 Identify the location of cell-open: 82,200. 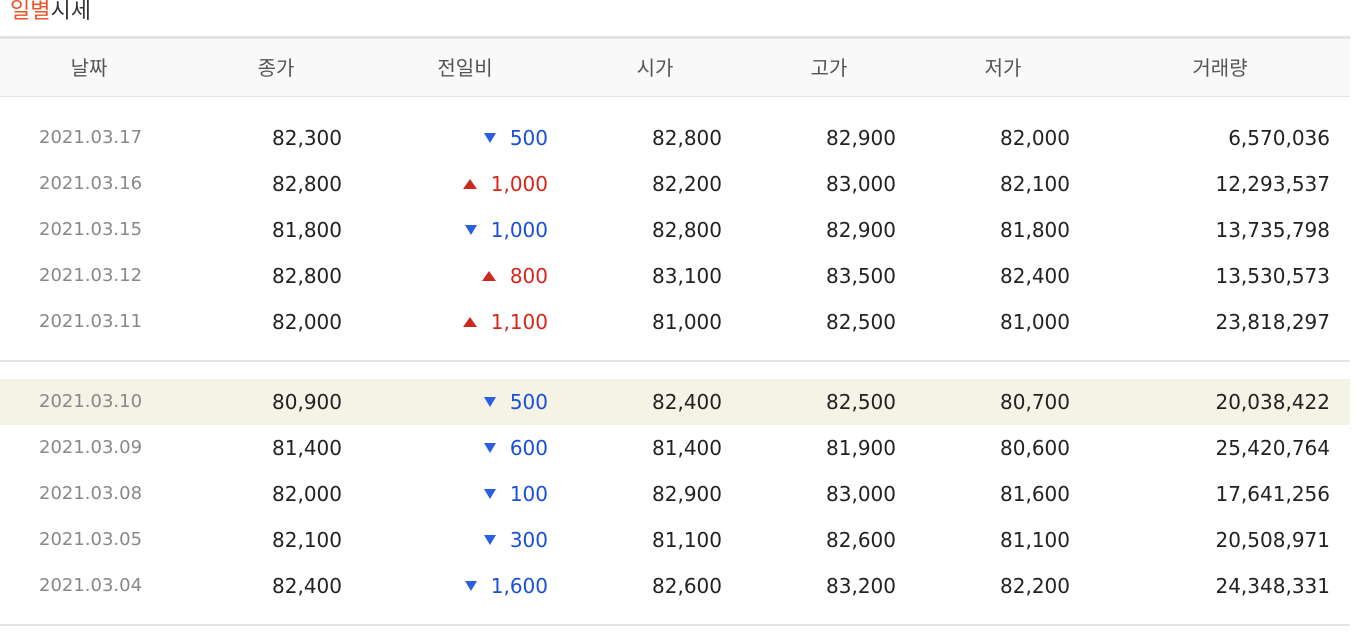
(687, 184).